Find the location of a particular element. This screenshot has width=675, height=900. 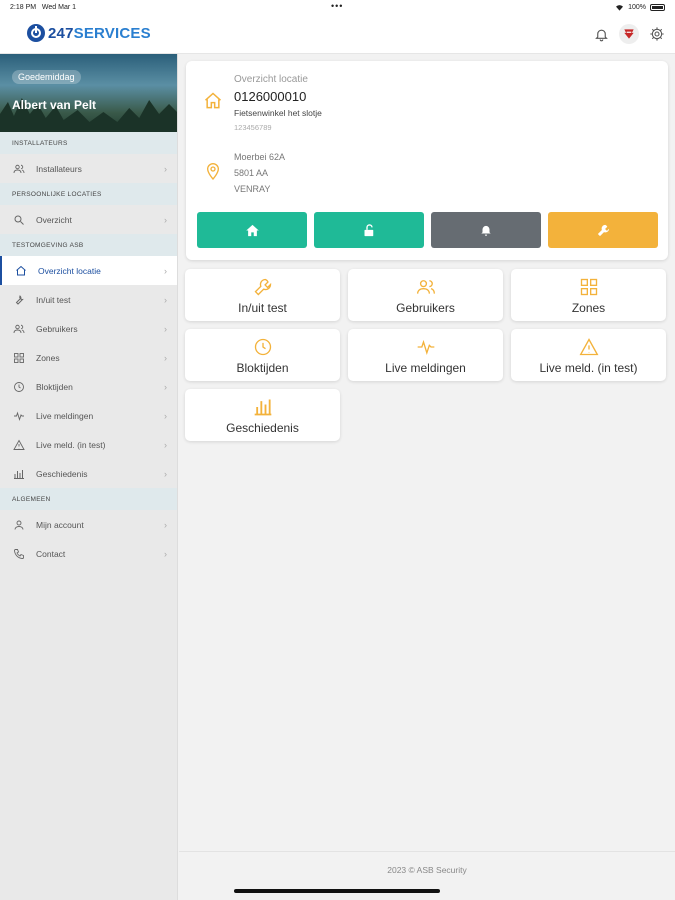

user-shield-icon is located at coordinates (629, 34).